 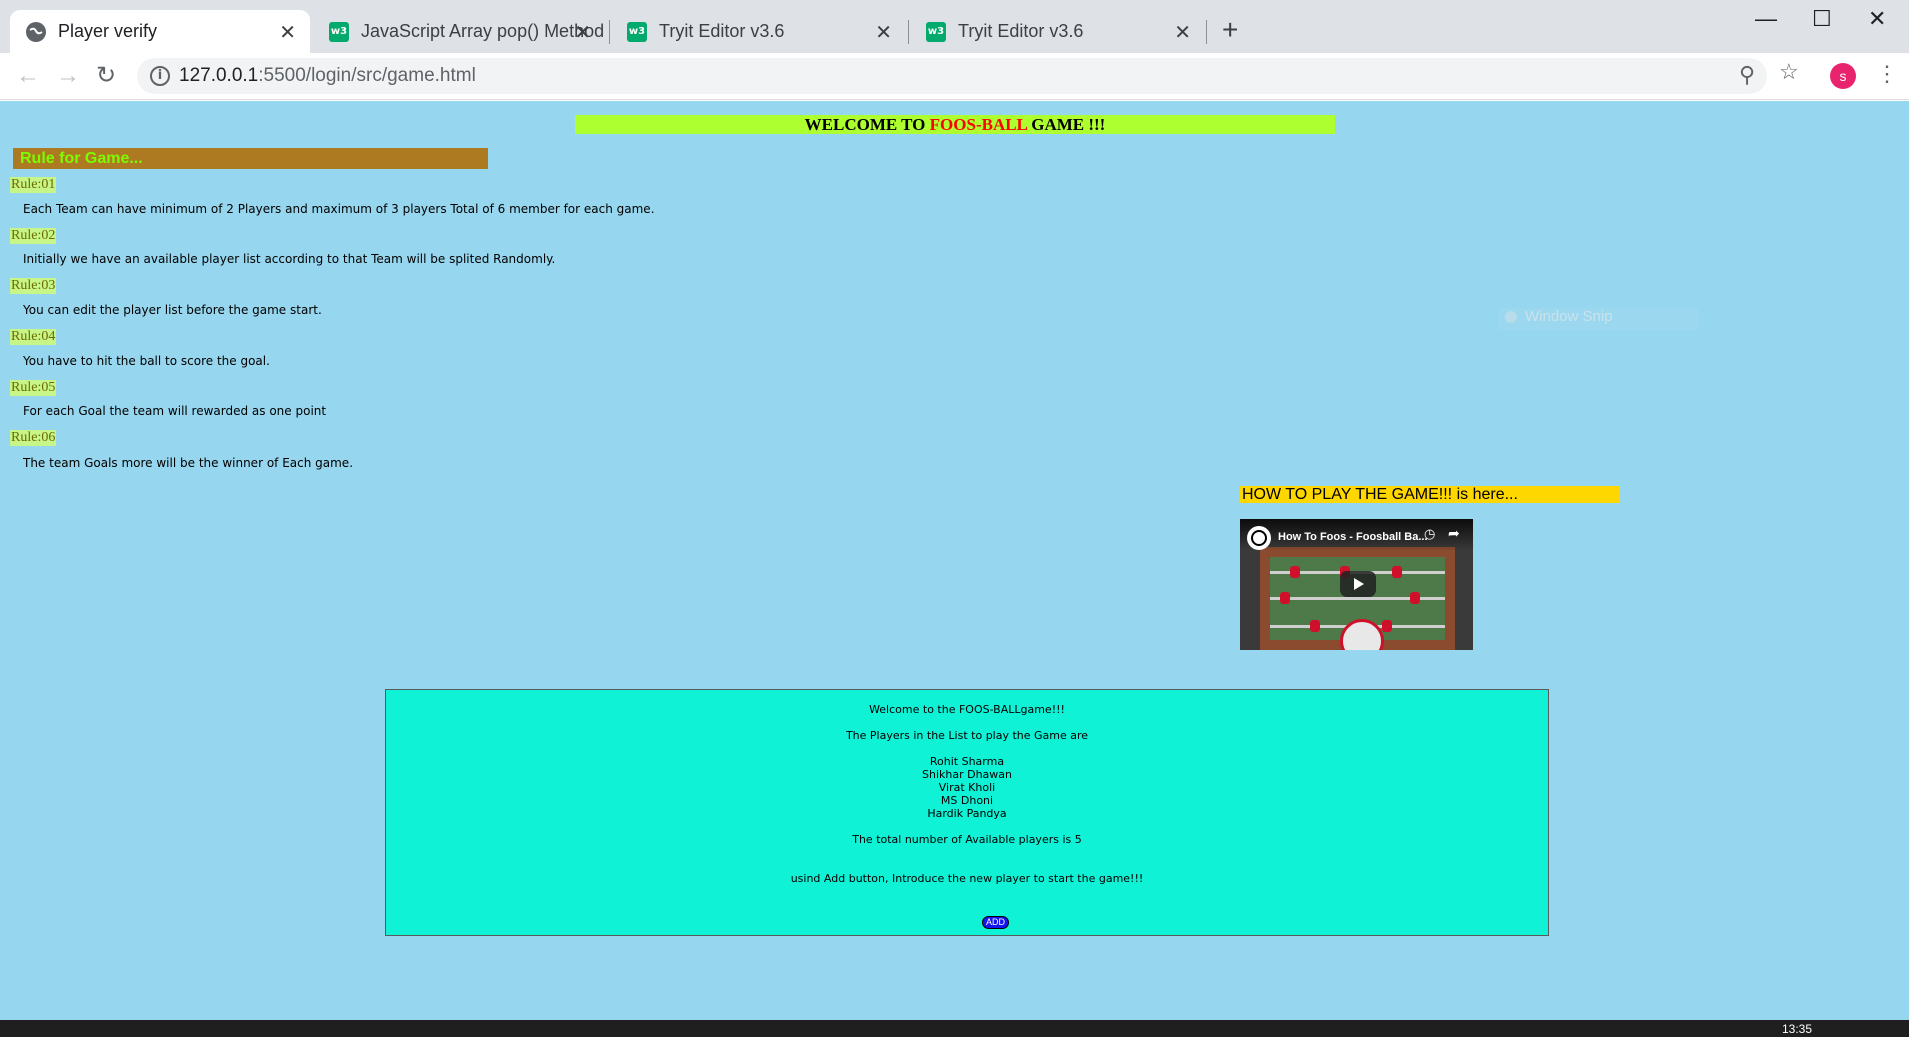 I want to click on info-icon: i, so click(x=160, y=76).